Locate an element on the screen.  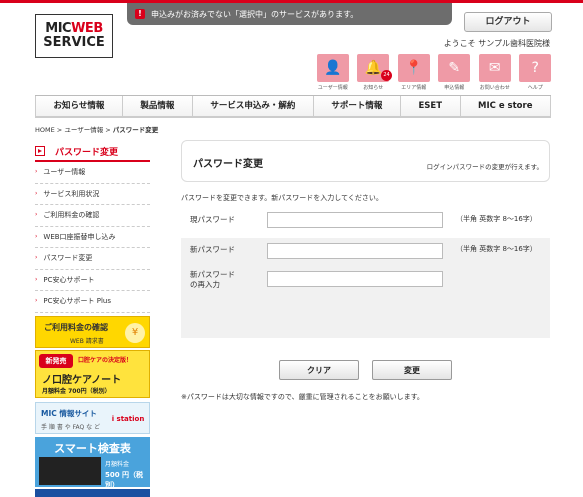
confirm-password-input is located at coordinates (355, 279).